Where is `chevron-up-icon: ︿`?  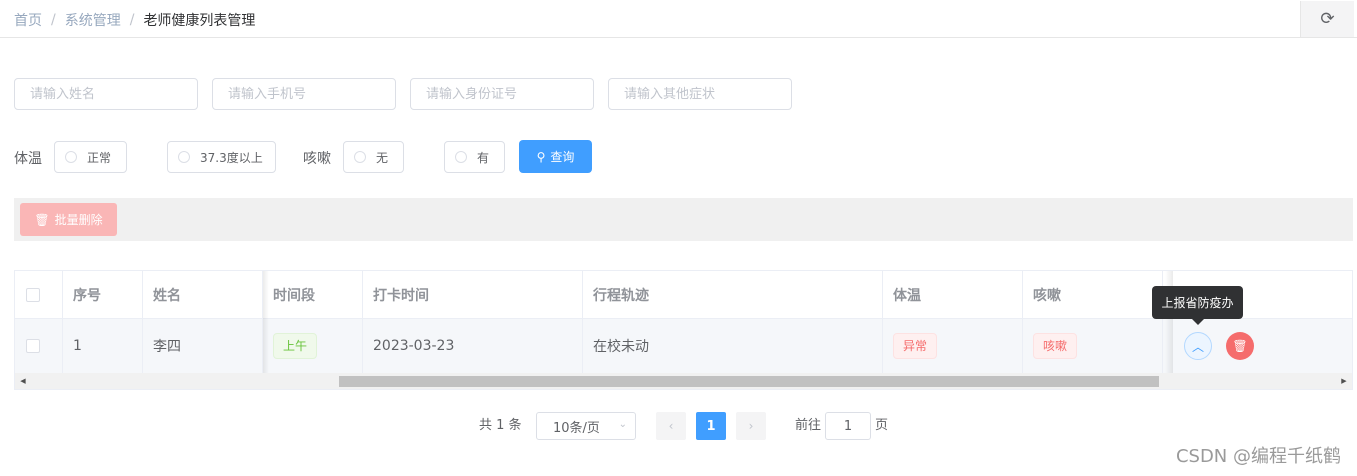 chevron-up-icon: ︿ is located at coordinates (1197, 346).